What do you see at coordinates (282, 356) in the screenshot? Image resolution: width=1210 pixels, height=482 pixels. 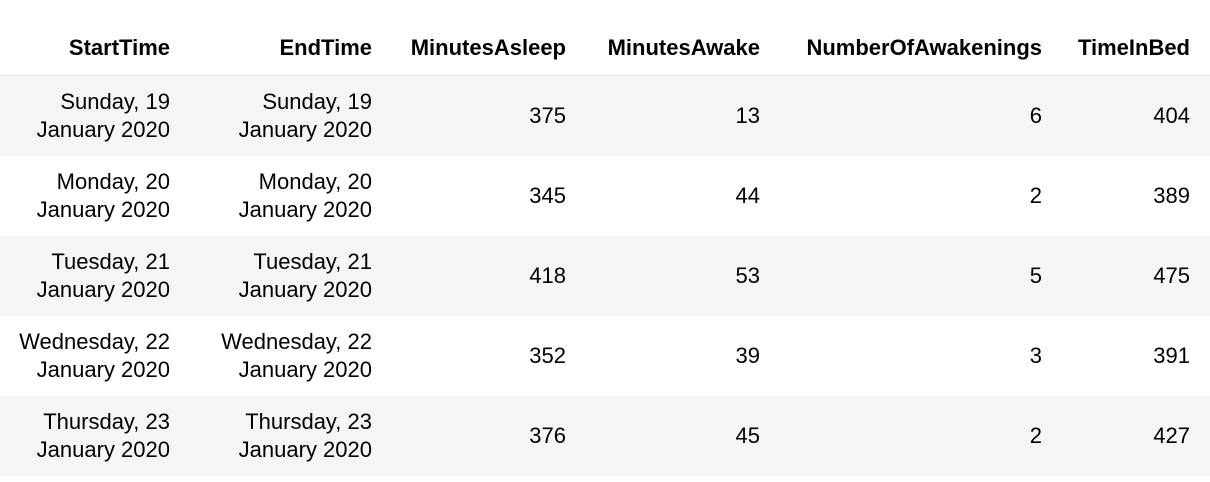 I see `end-time-cell: Wednesday, 22 January 2020` at bounding box center [282, 356].